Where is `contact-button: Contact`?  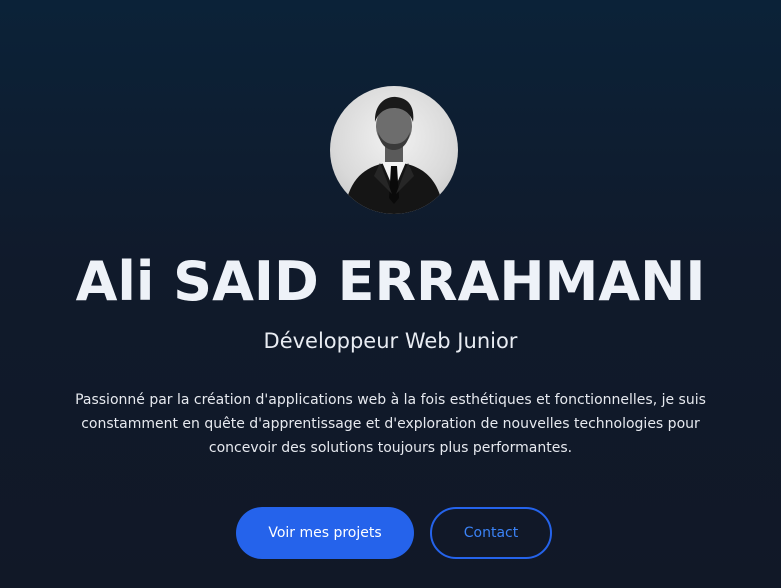 contact-button: Contact is located at coordinates (491, 533).